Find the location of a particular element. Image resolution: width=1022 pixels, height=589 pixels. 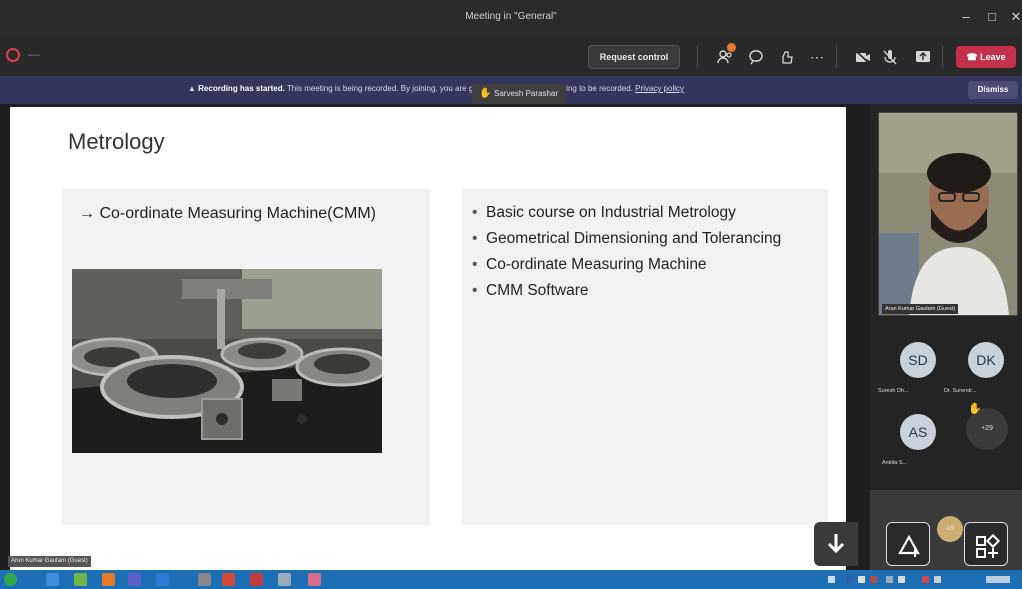

teams-taskbar-icon is located at coordinates (134, 579).